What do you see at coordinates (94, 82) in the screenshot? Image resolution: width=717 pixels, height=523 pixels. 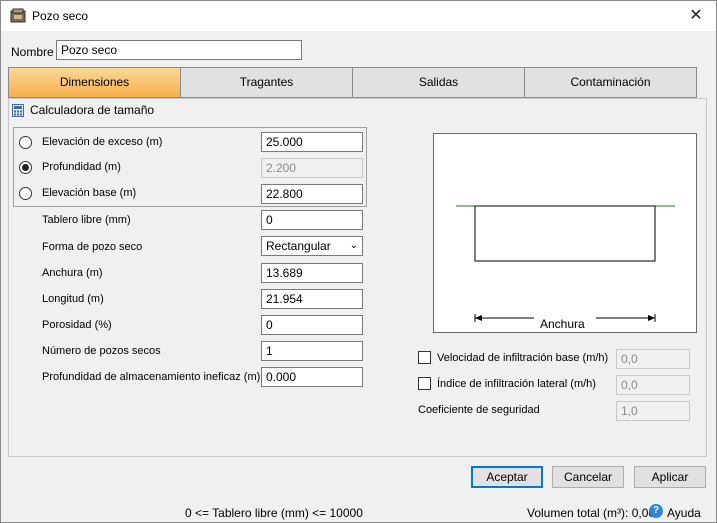 I see `tab-dimensiones: Dimensiones` at bounding box center [94, 82].